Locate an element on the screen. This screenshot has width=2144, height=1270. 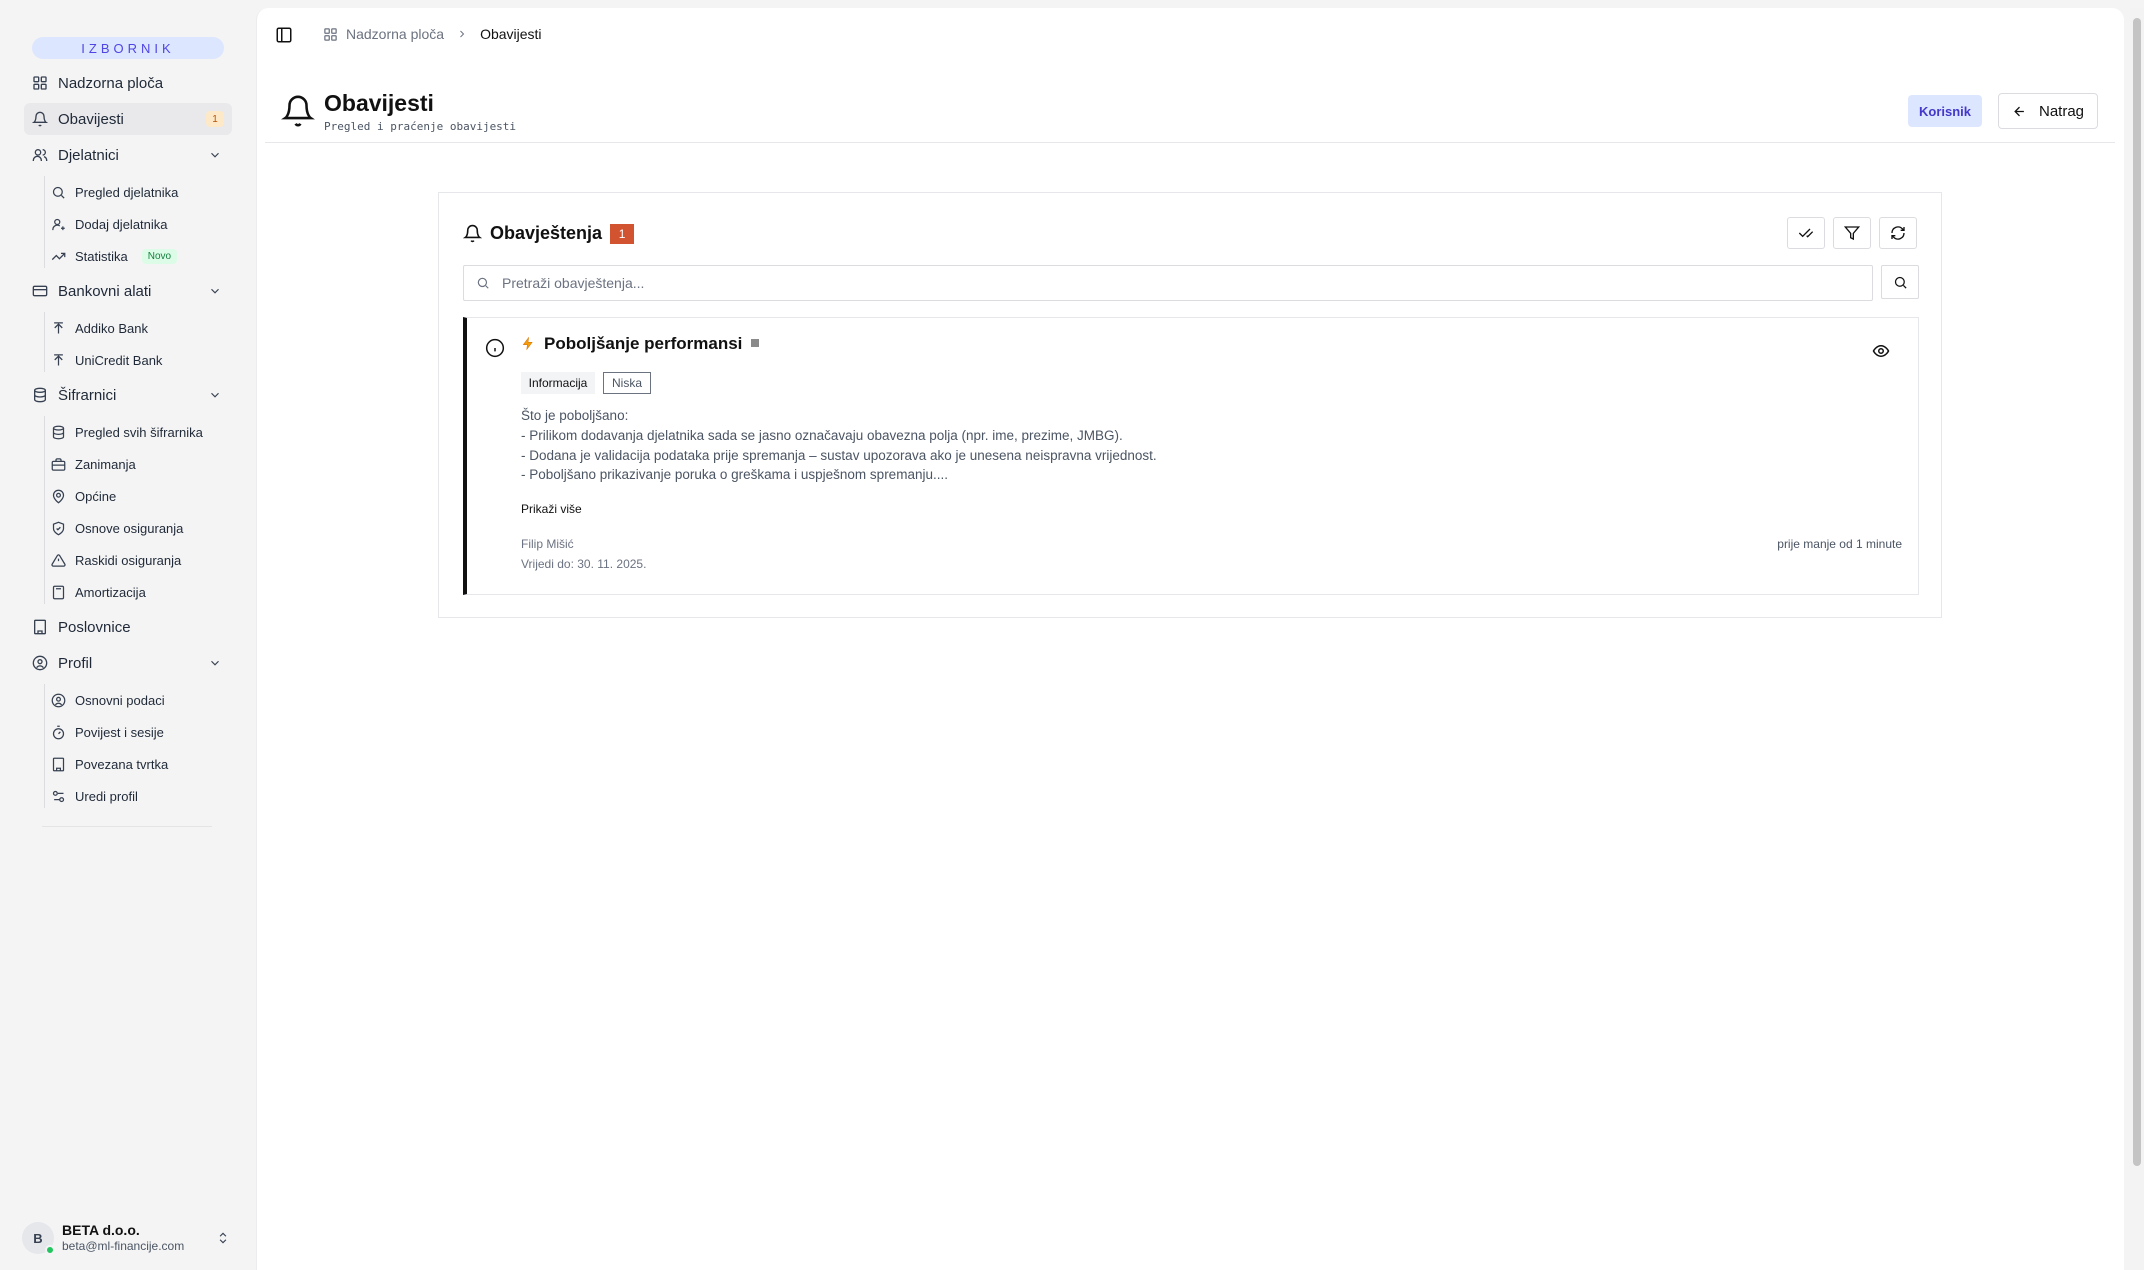
avatar-initial: B is located at coordinates (38, 1238).